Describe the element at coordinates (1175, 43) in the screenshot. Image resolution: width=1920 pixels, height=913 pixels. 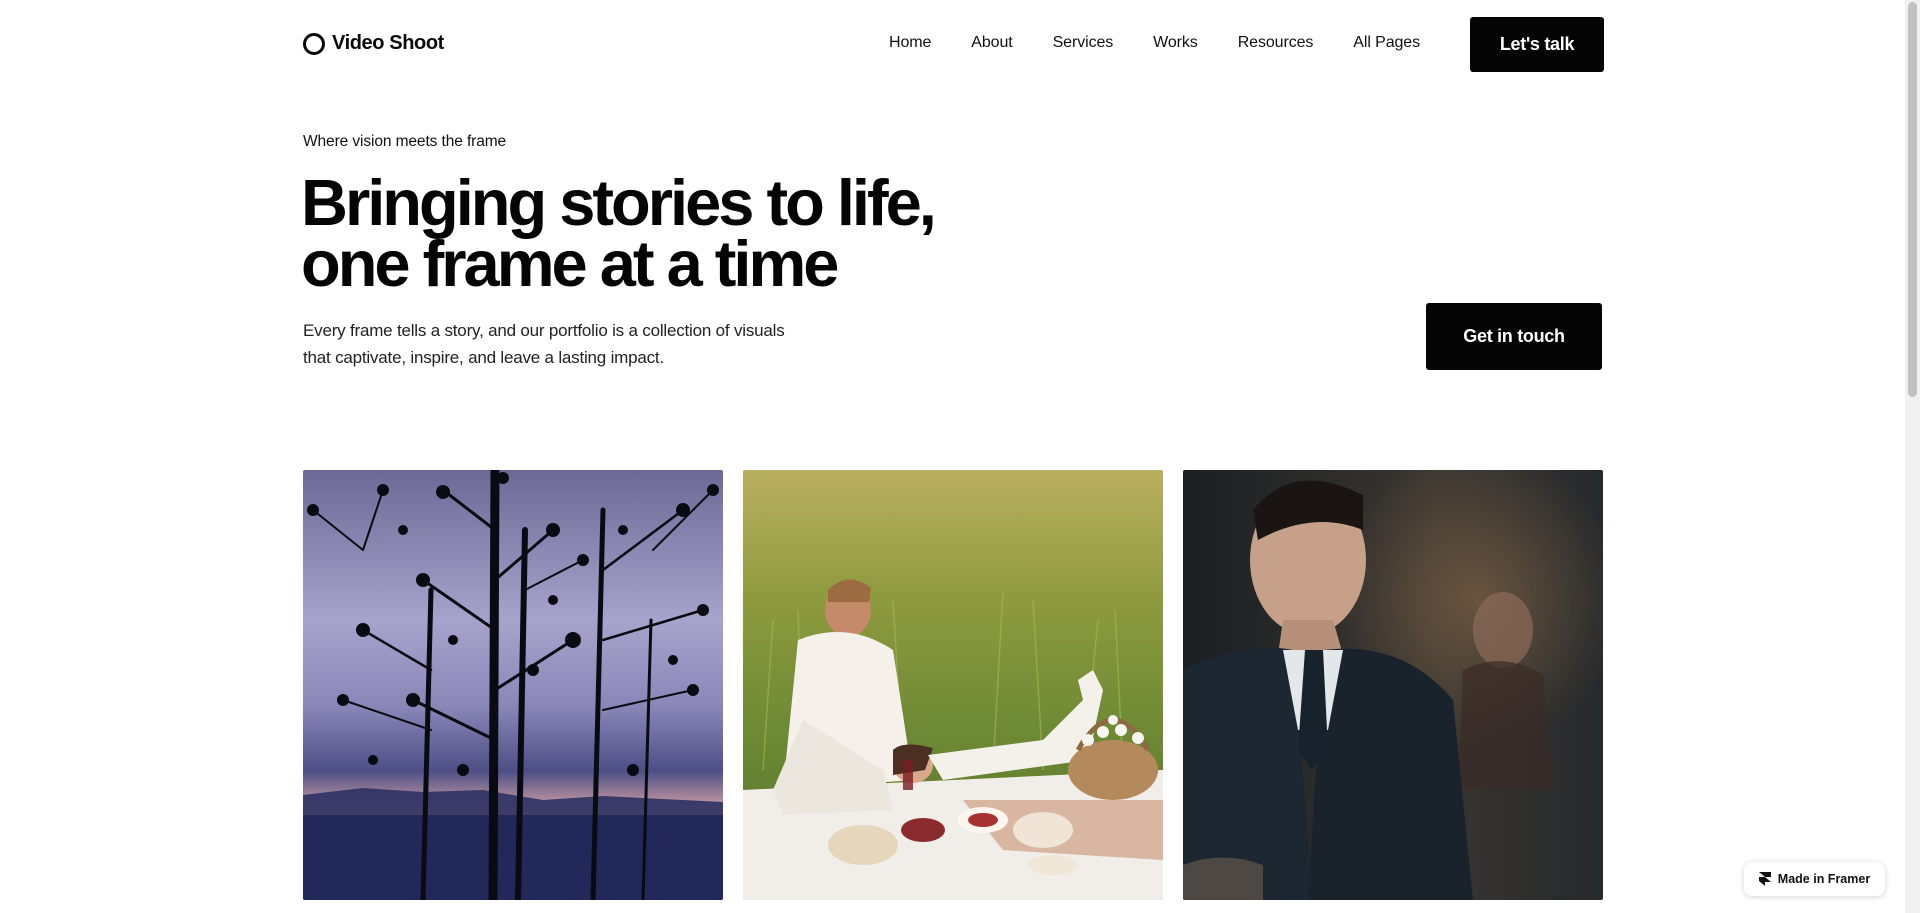
I see `nav-item-works: Works` at that location.